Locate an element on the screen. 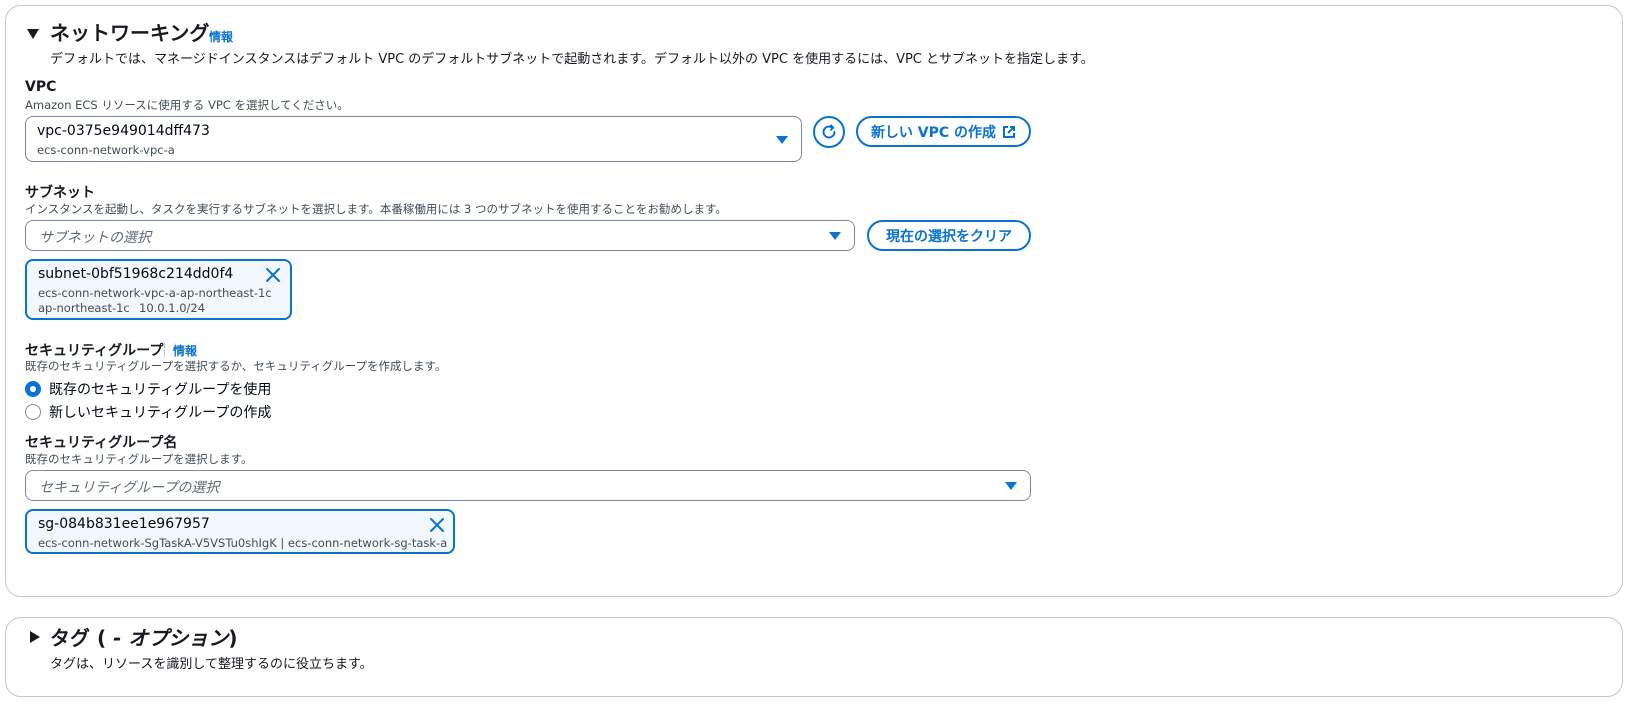  caret-right-icon is located at coordinates (35, 637).